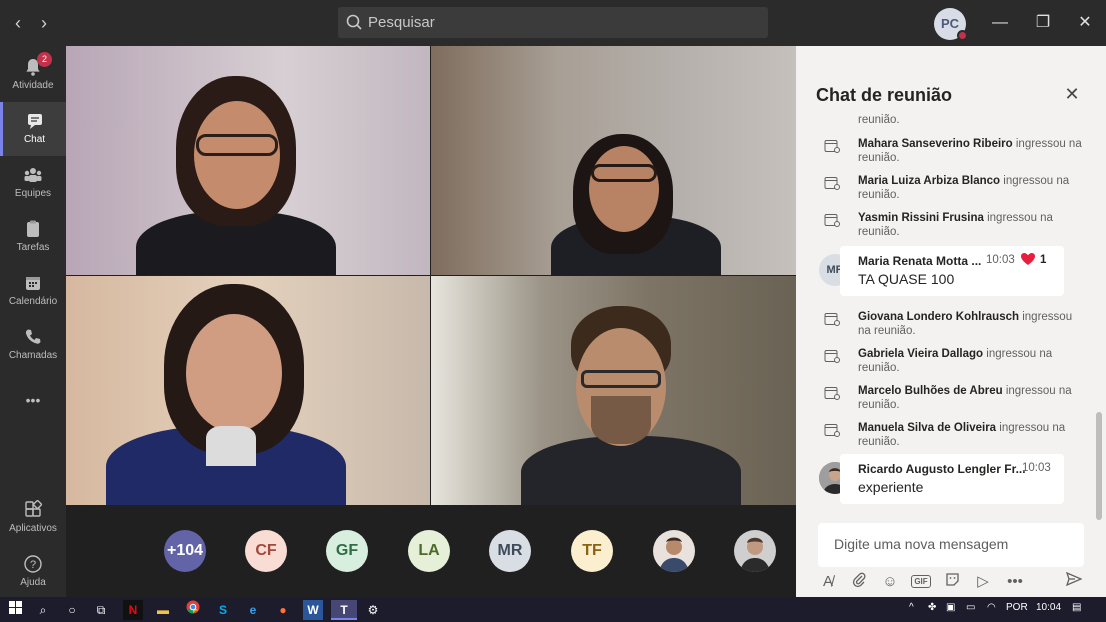 The height and width of the screenshot is (622, 1106). What do you see at coordinates (33, 409) in the screenshot?
I see `more-icon: •••` at bounding box center [33, 409].